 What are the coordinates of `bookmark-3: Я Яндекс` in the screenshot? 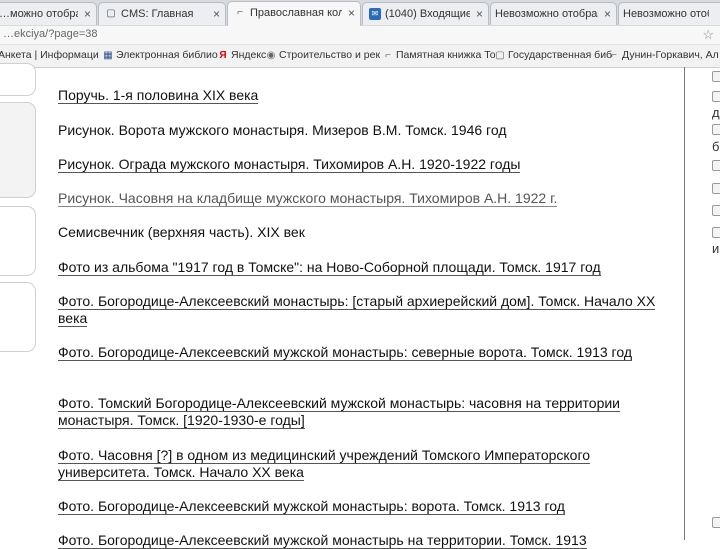 It's located at (242, 55).